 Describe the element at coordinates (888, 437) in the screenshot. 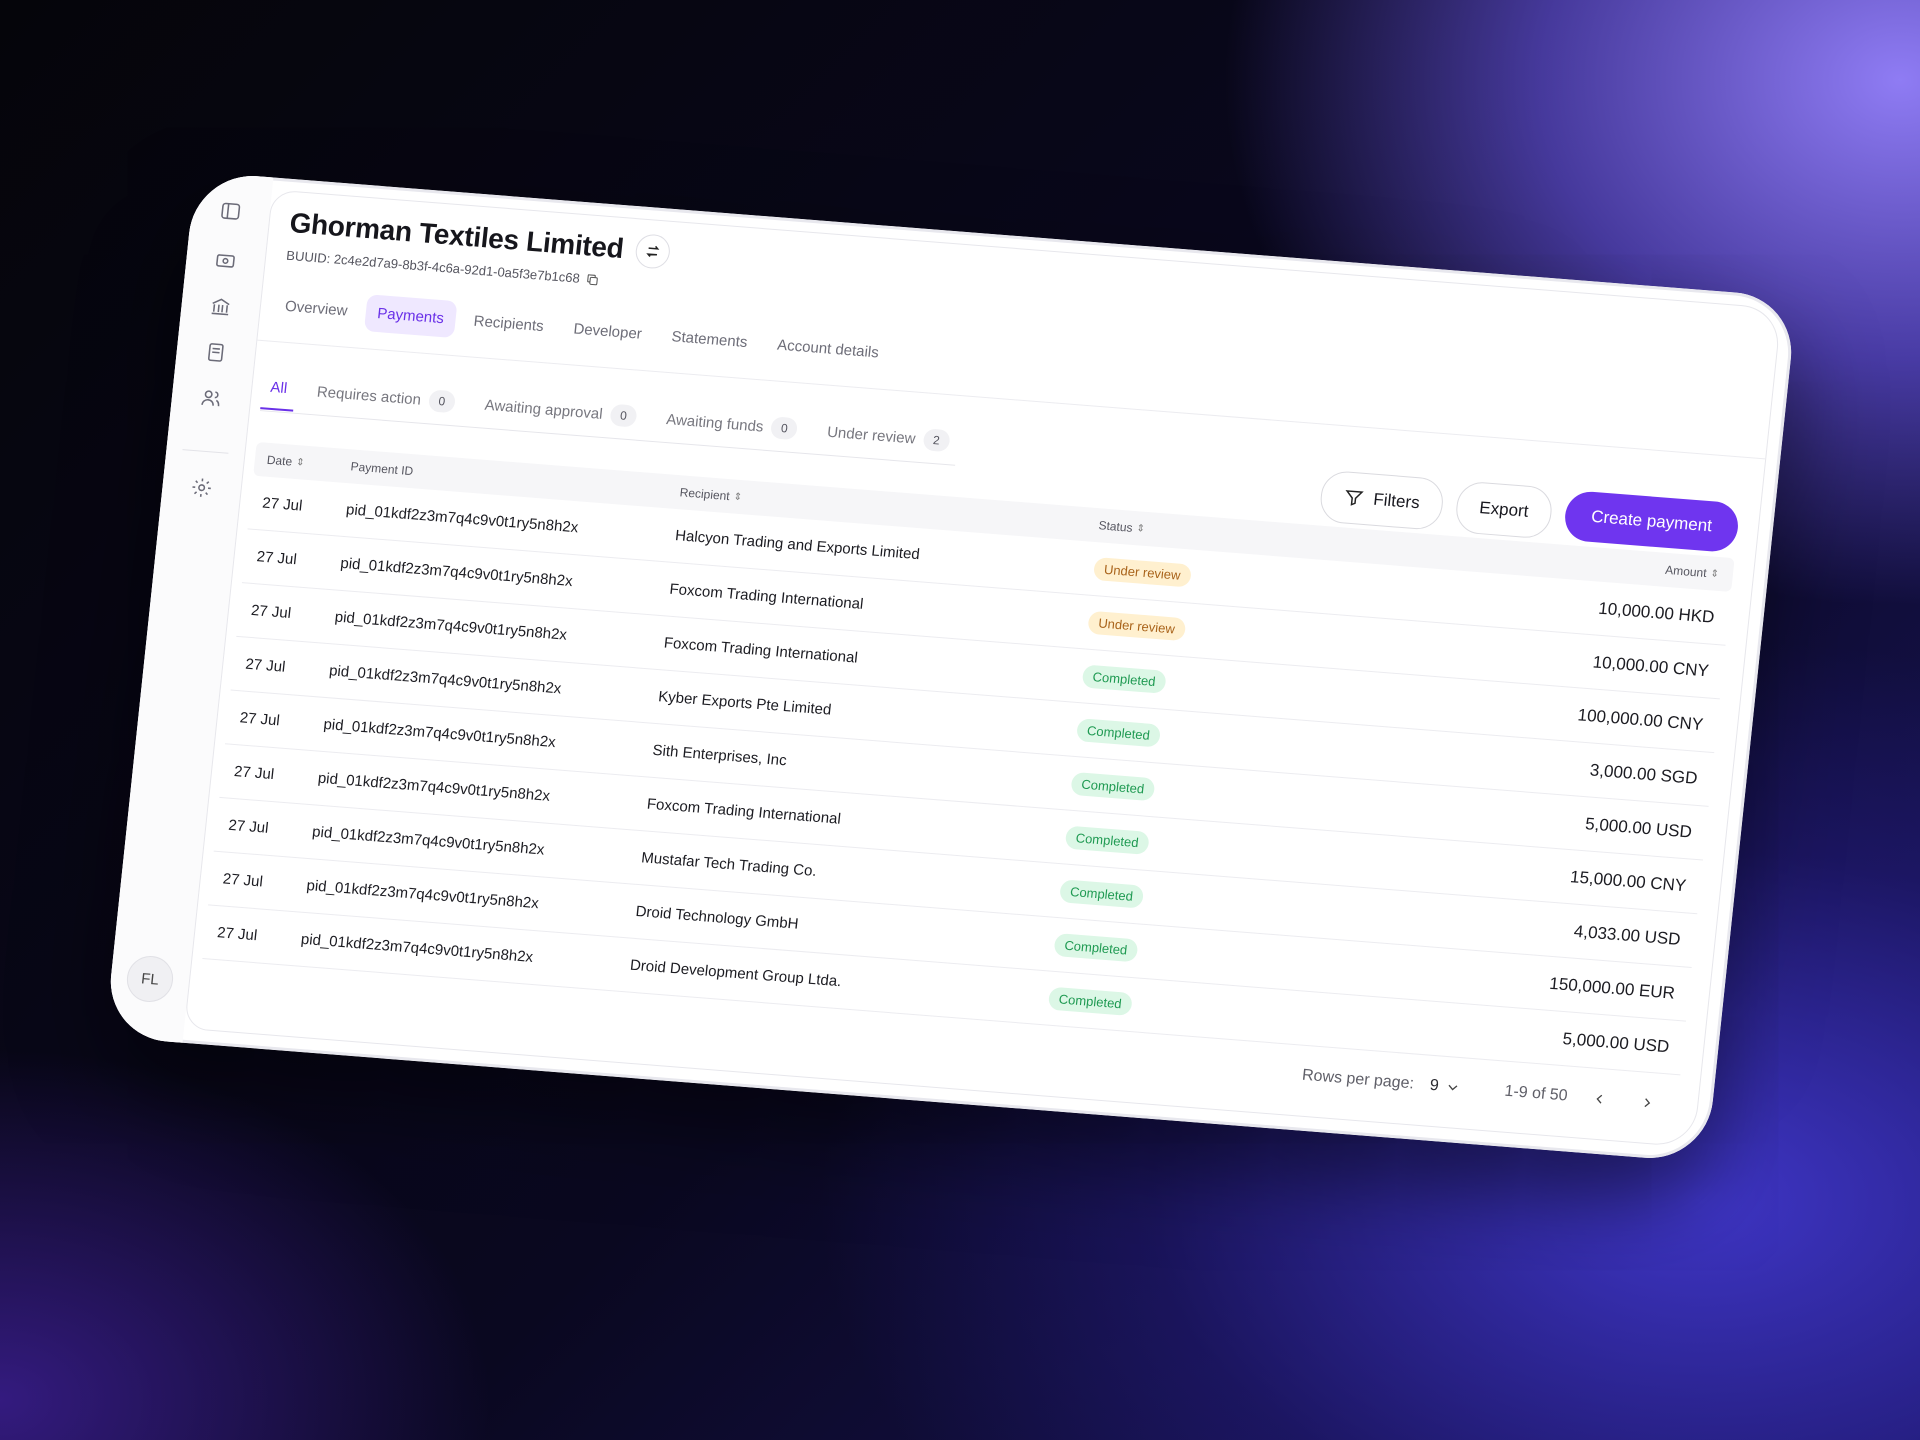

I see `subtab-under-review: Under review 2` at that location.